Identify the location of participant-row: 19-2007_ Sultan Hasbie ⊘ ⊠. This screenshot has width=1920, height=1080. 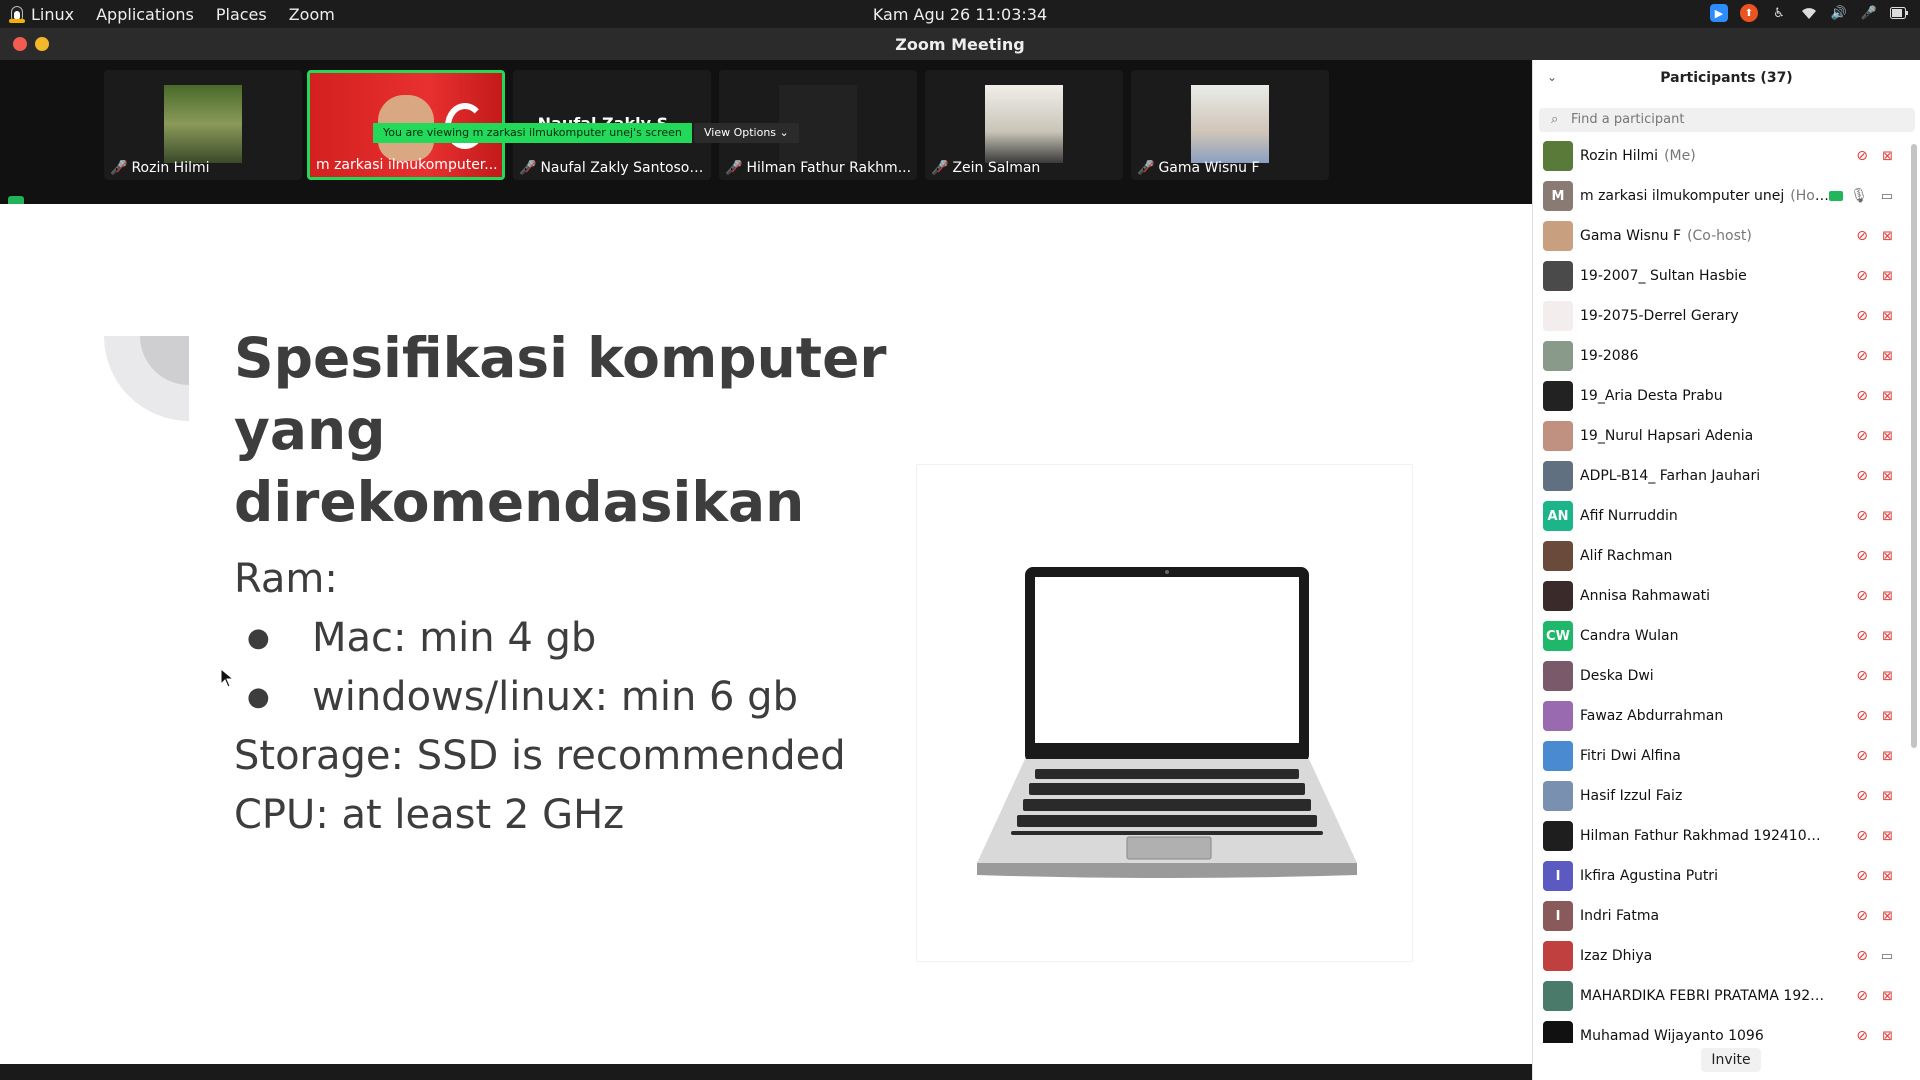
(1717, 276).